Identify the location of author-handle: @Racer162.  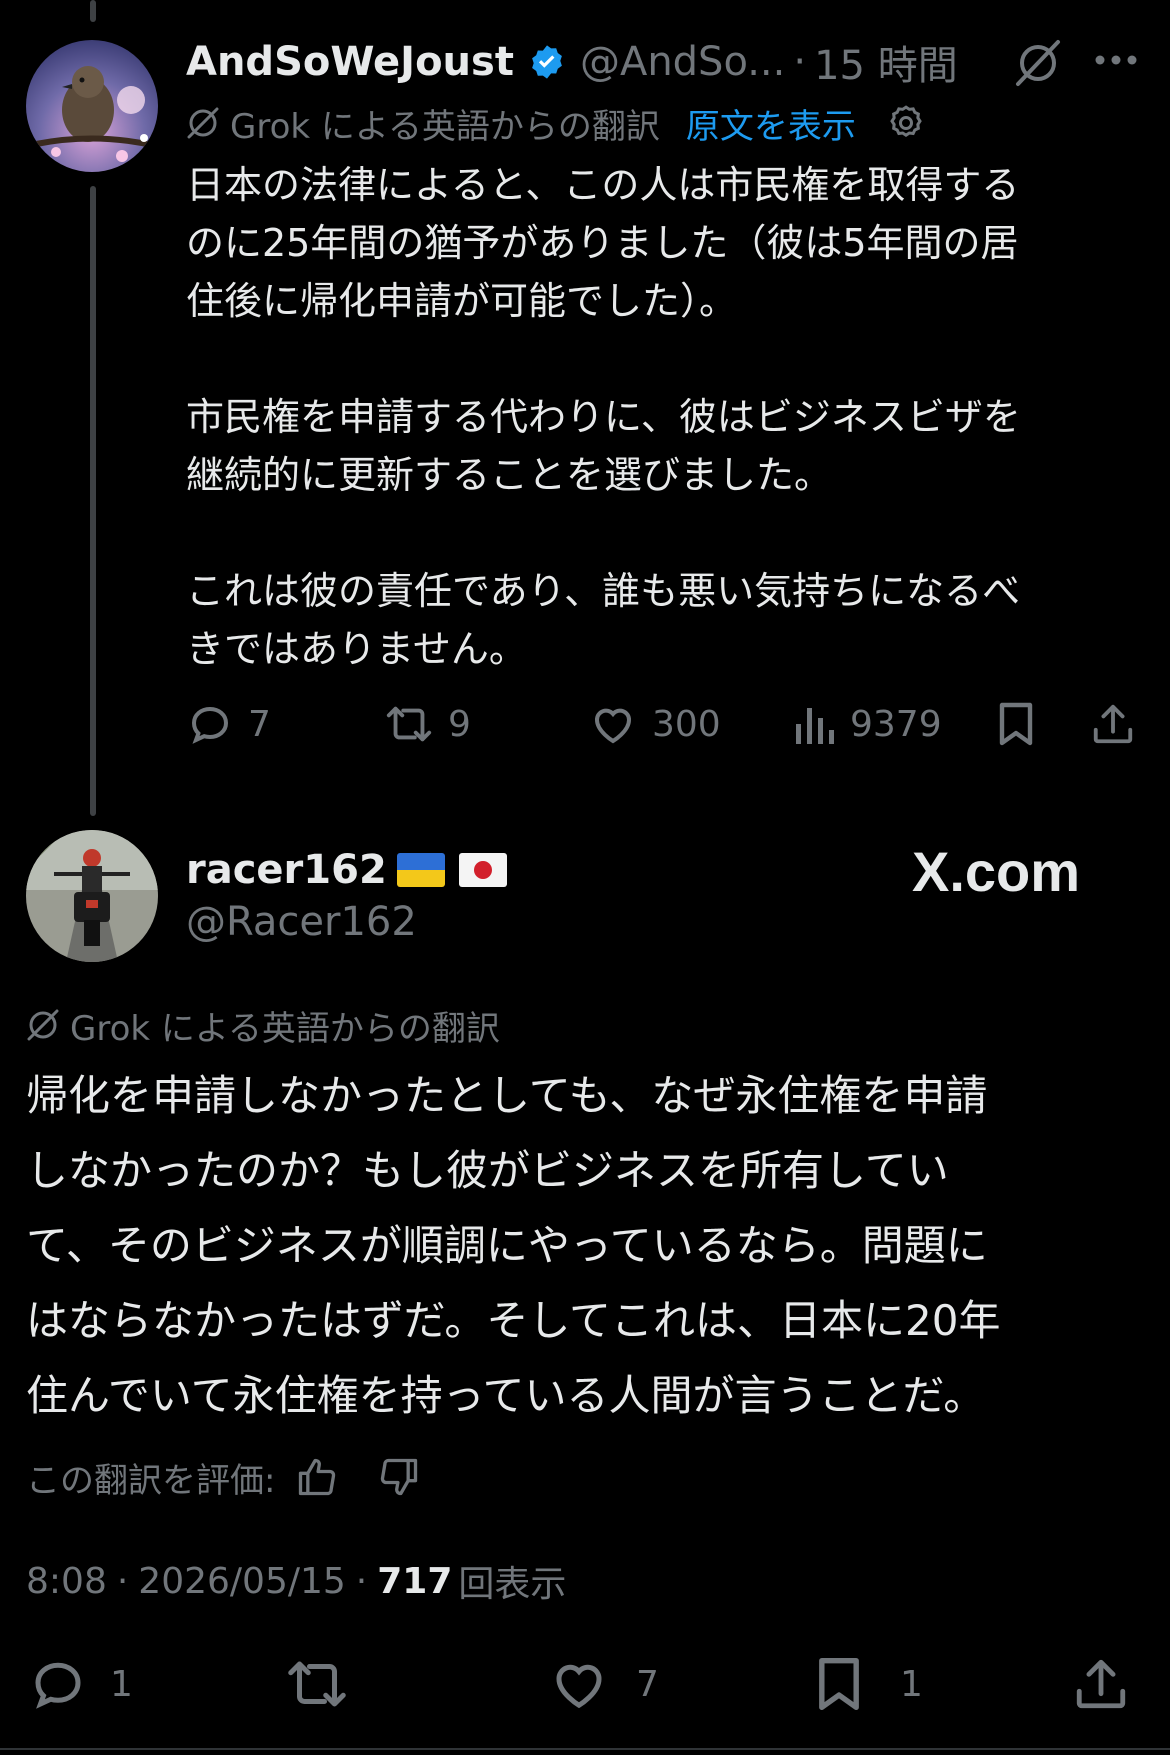
(301, 922).